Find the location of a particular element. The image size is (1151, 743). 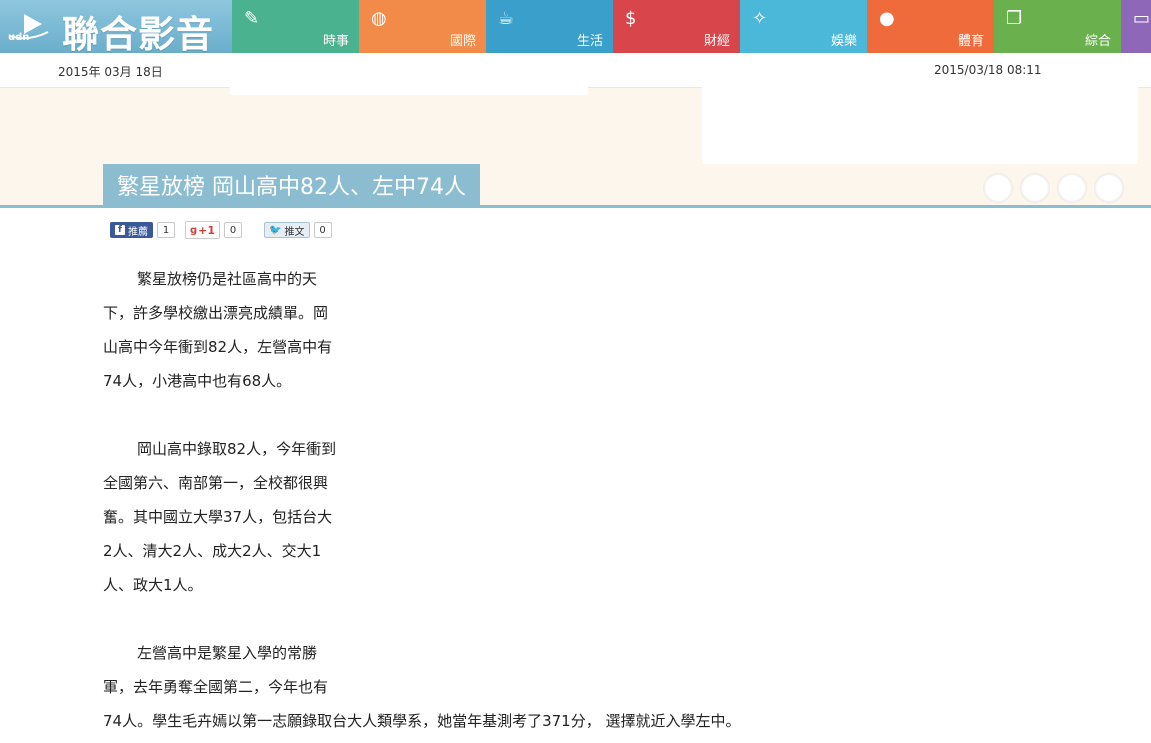

sports-icon: ● is located at coordinates (887, 18).